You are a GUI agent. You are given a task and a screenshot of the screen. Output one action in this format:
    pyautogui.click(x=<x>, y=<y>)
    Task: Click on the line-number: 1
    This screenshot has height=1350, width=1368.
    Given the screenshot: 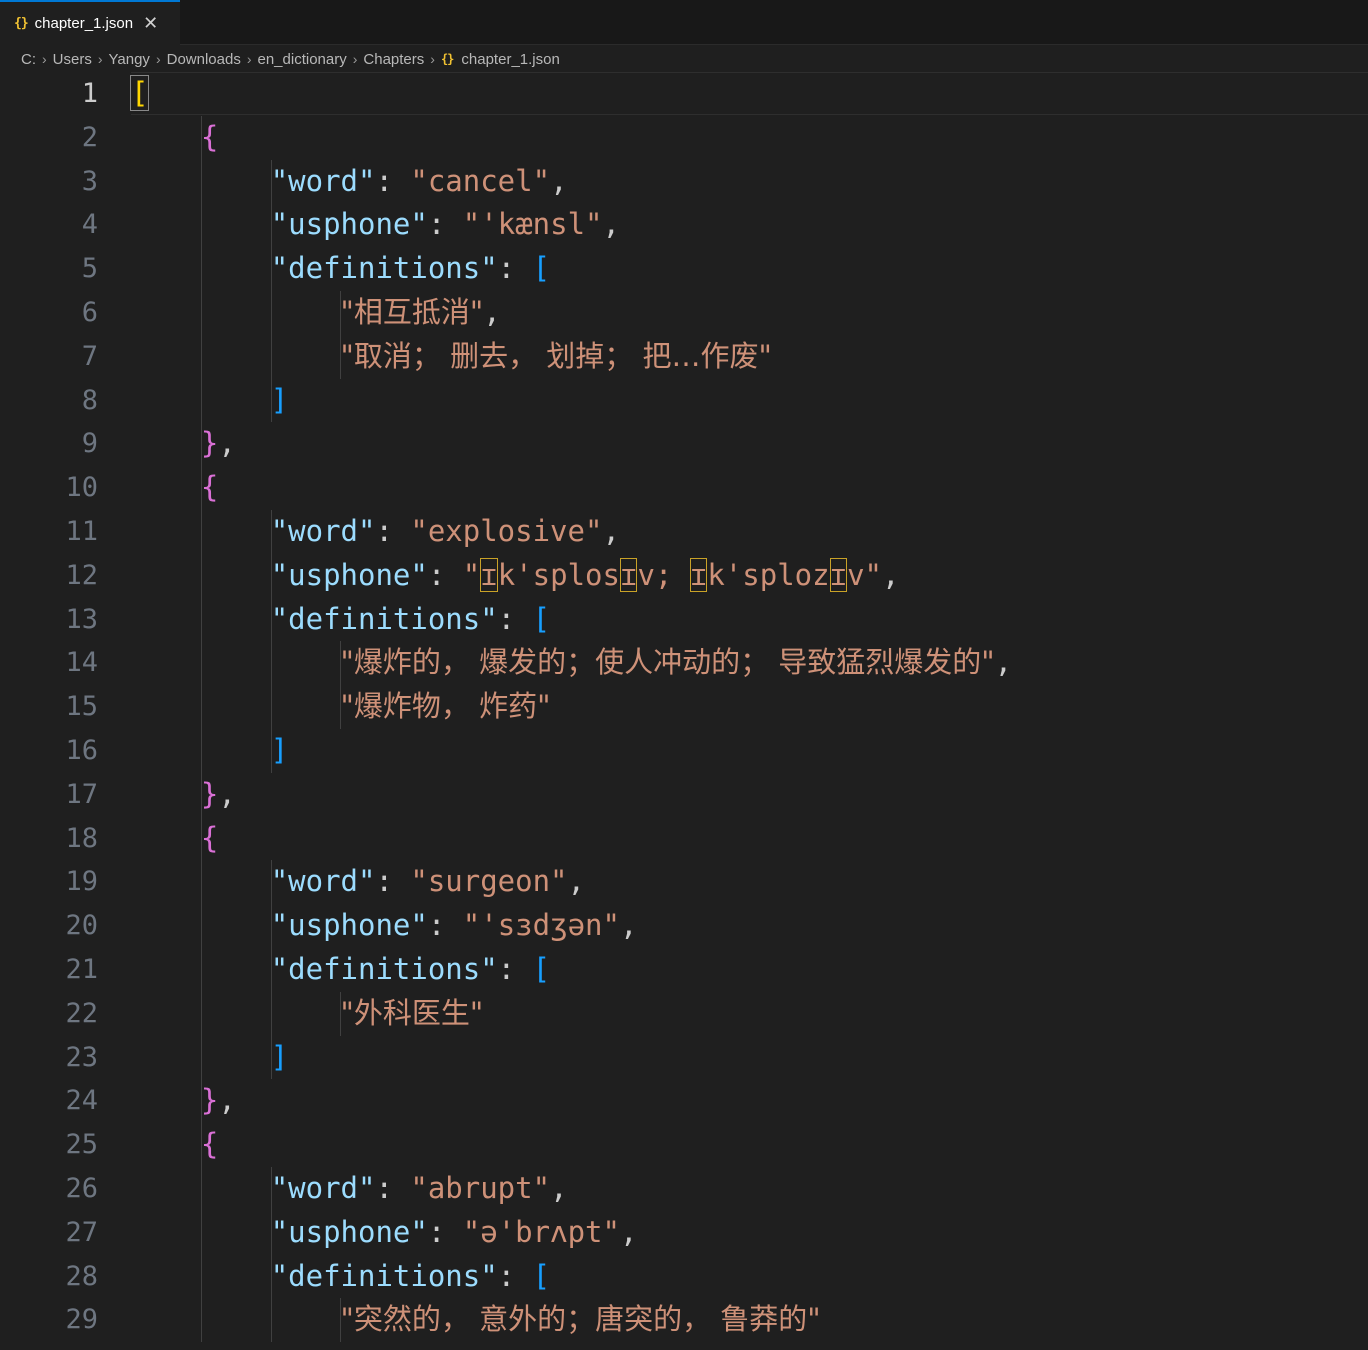 What is the action you would take?
    pyautogui.click(x=89, y=93)
    